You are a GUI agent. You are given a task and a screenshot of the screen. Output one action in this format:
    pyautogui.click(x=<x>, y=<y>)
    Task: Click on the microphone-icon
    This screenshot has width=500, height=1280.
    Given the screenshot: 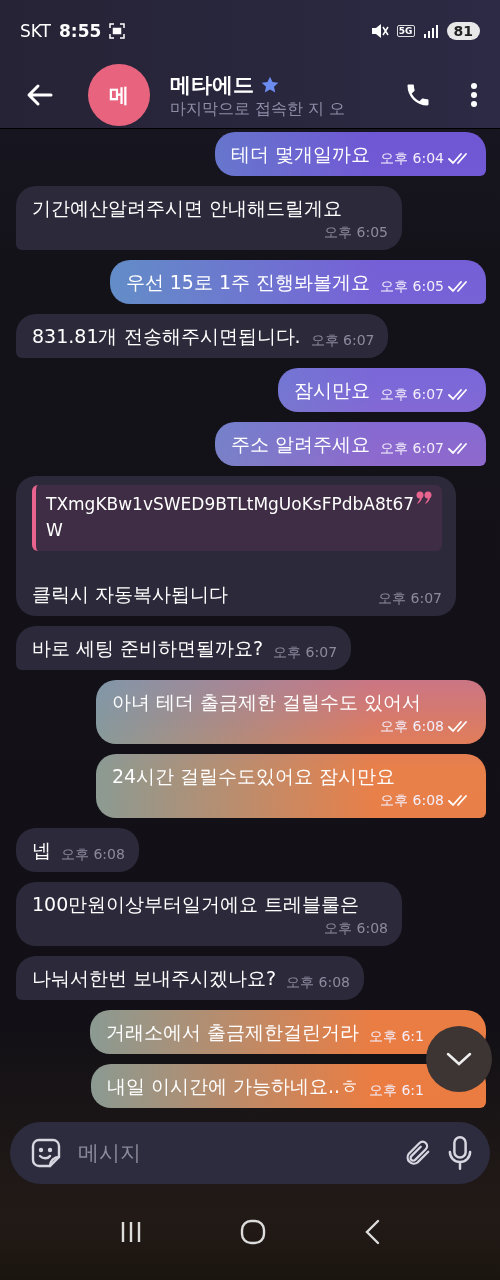 What is the action you would take?
    pyautogui.click(x=460, y=1153)
    